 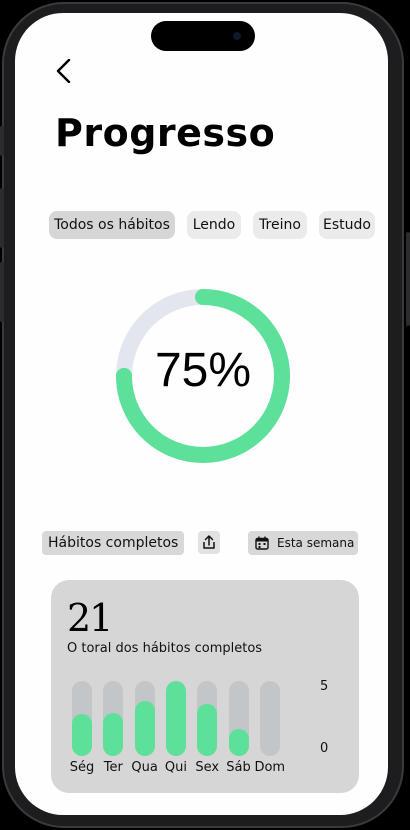 What do you see at coordinates (347, 225) in the screenshot?
I see `filter-chip-estudo: Estudo` at bounding box center [347, 225].